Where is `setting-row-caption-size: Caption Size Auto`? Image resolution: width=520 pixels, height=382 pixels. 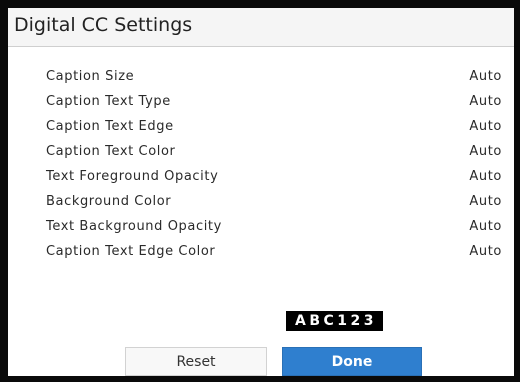
setting-row-caption-size: Caption Size Auto is located at coordinates (261, 76).